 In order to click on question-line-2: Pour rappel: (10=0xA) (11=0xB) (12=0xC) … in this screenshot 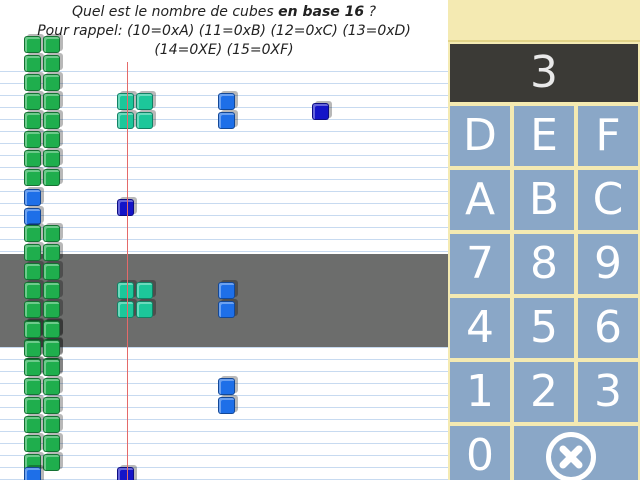, I will do `click(224, 31)`.